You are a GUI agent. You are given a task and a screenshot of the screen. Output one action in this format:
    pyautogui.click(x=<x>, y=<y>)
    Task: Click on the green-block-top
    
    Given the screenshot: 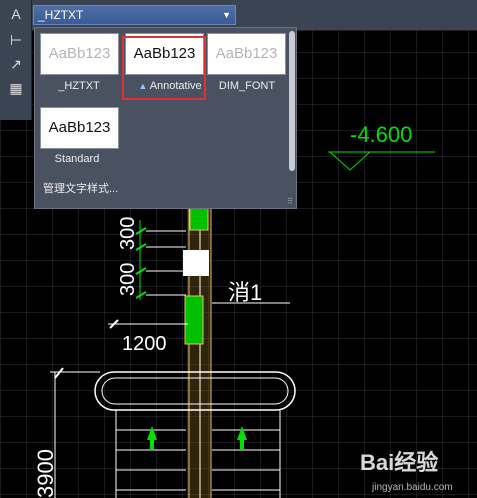 What is the action you would take?
    pyautogui.click(x=199, y=219)
    